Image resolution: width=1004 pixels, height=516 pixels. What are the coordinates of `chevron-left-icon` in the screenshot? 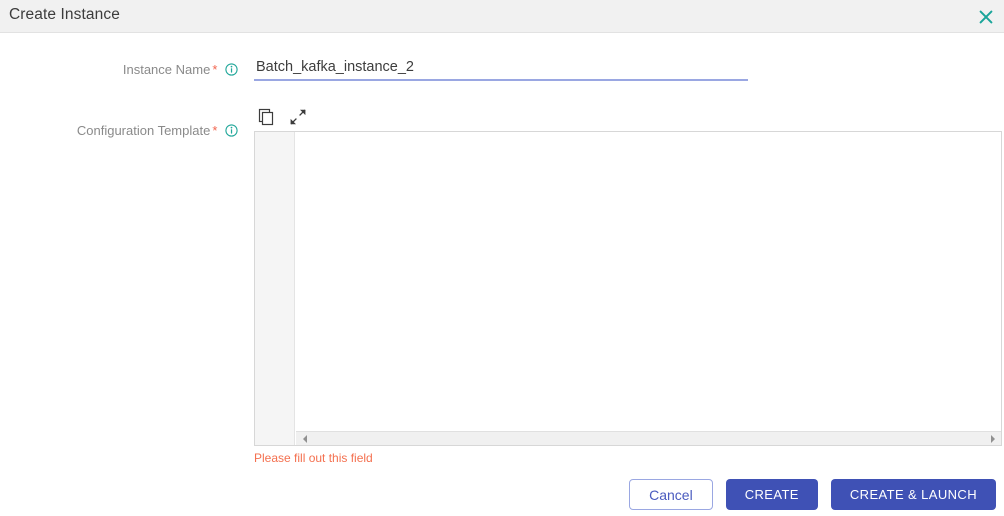 It's located at (305, 439).